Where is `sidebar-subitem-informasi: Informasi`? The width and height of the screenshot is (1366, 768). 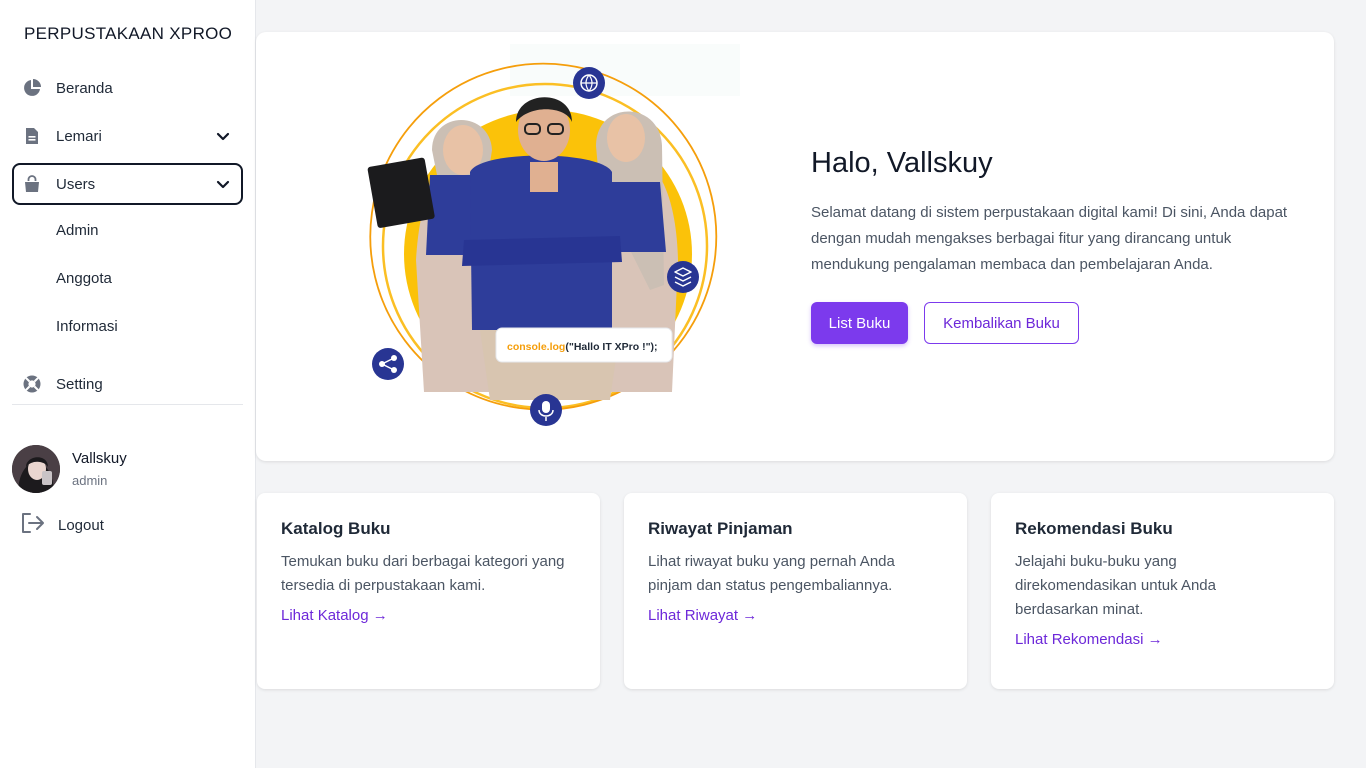
sidebar-subitem-informasi: Informasi is located at coordinates (87, 326).